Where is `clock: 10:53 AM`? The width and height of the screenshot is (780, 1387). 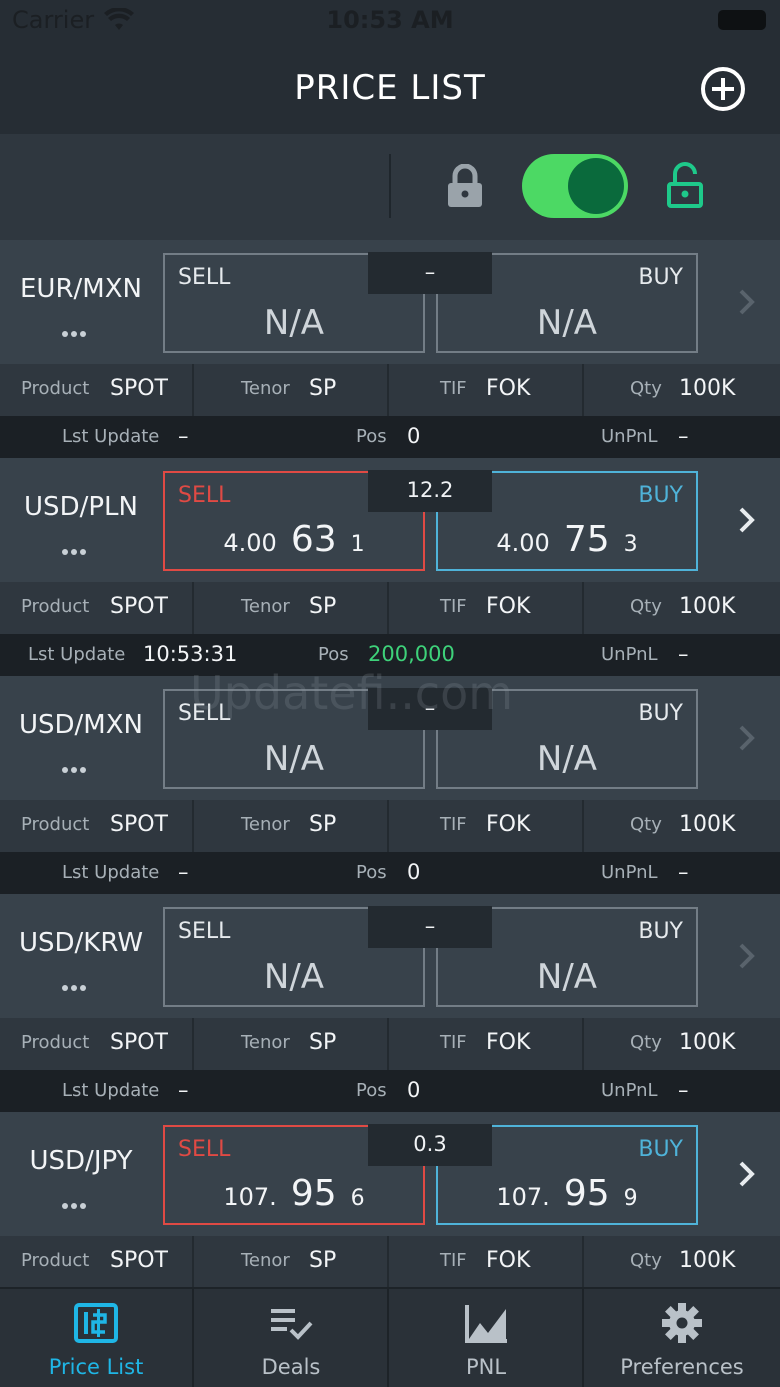
clock: 10:53 AM is located at coordinates (390, 20).